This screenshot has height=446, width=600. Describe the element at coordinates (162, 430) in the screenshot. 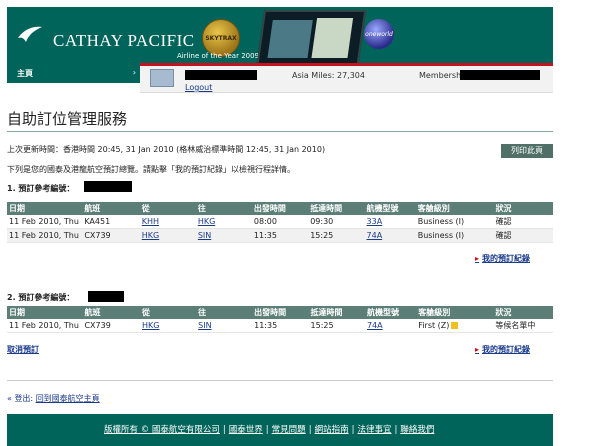

I see `footer-copyright-link: 版權所有 © 國泰航空有限公司` at that location.